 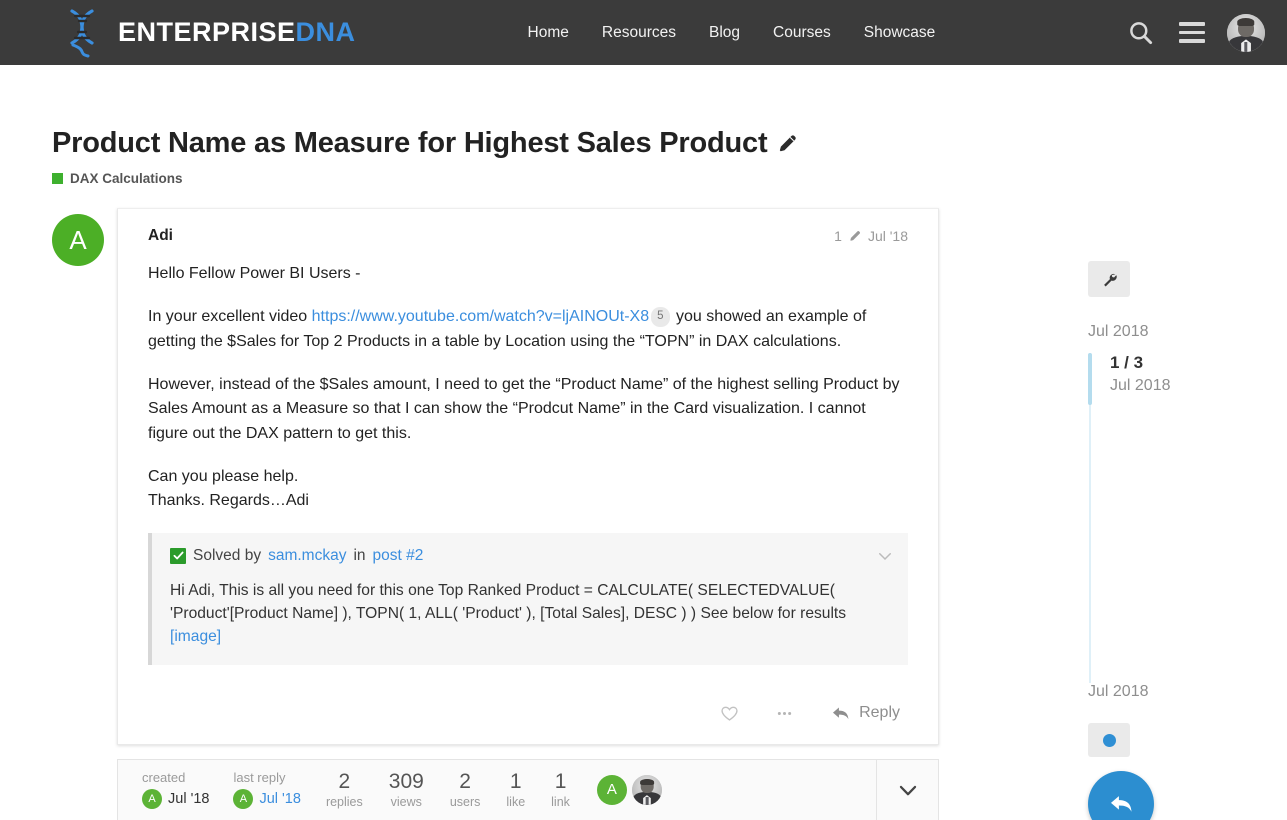 I want to click on logo-text: ENTERPRISEDNA, so click(x=237, y=32).